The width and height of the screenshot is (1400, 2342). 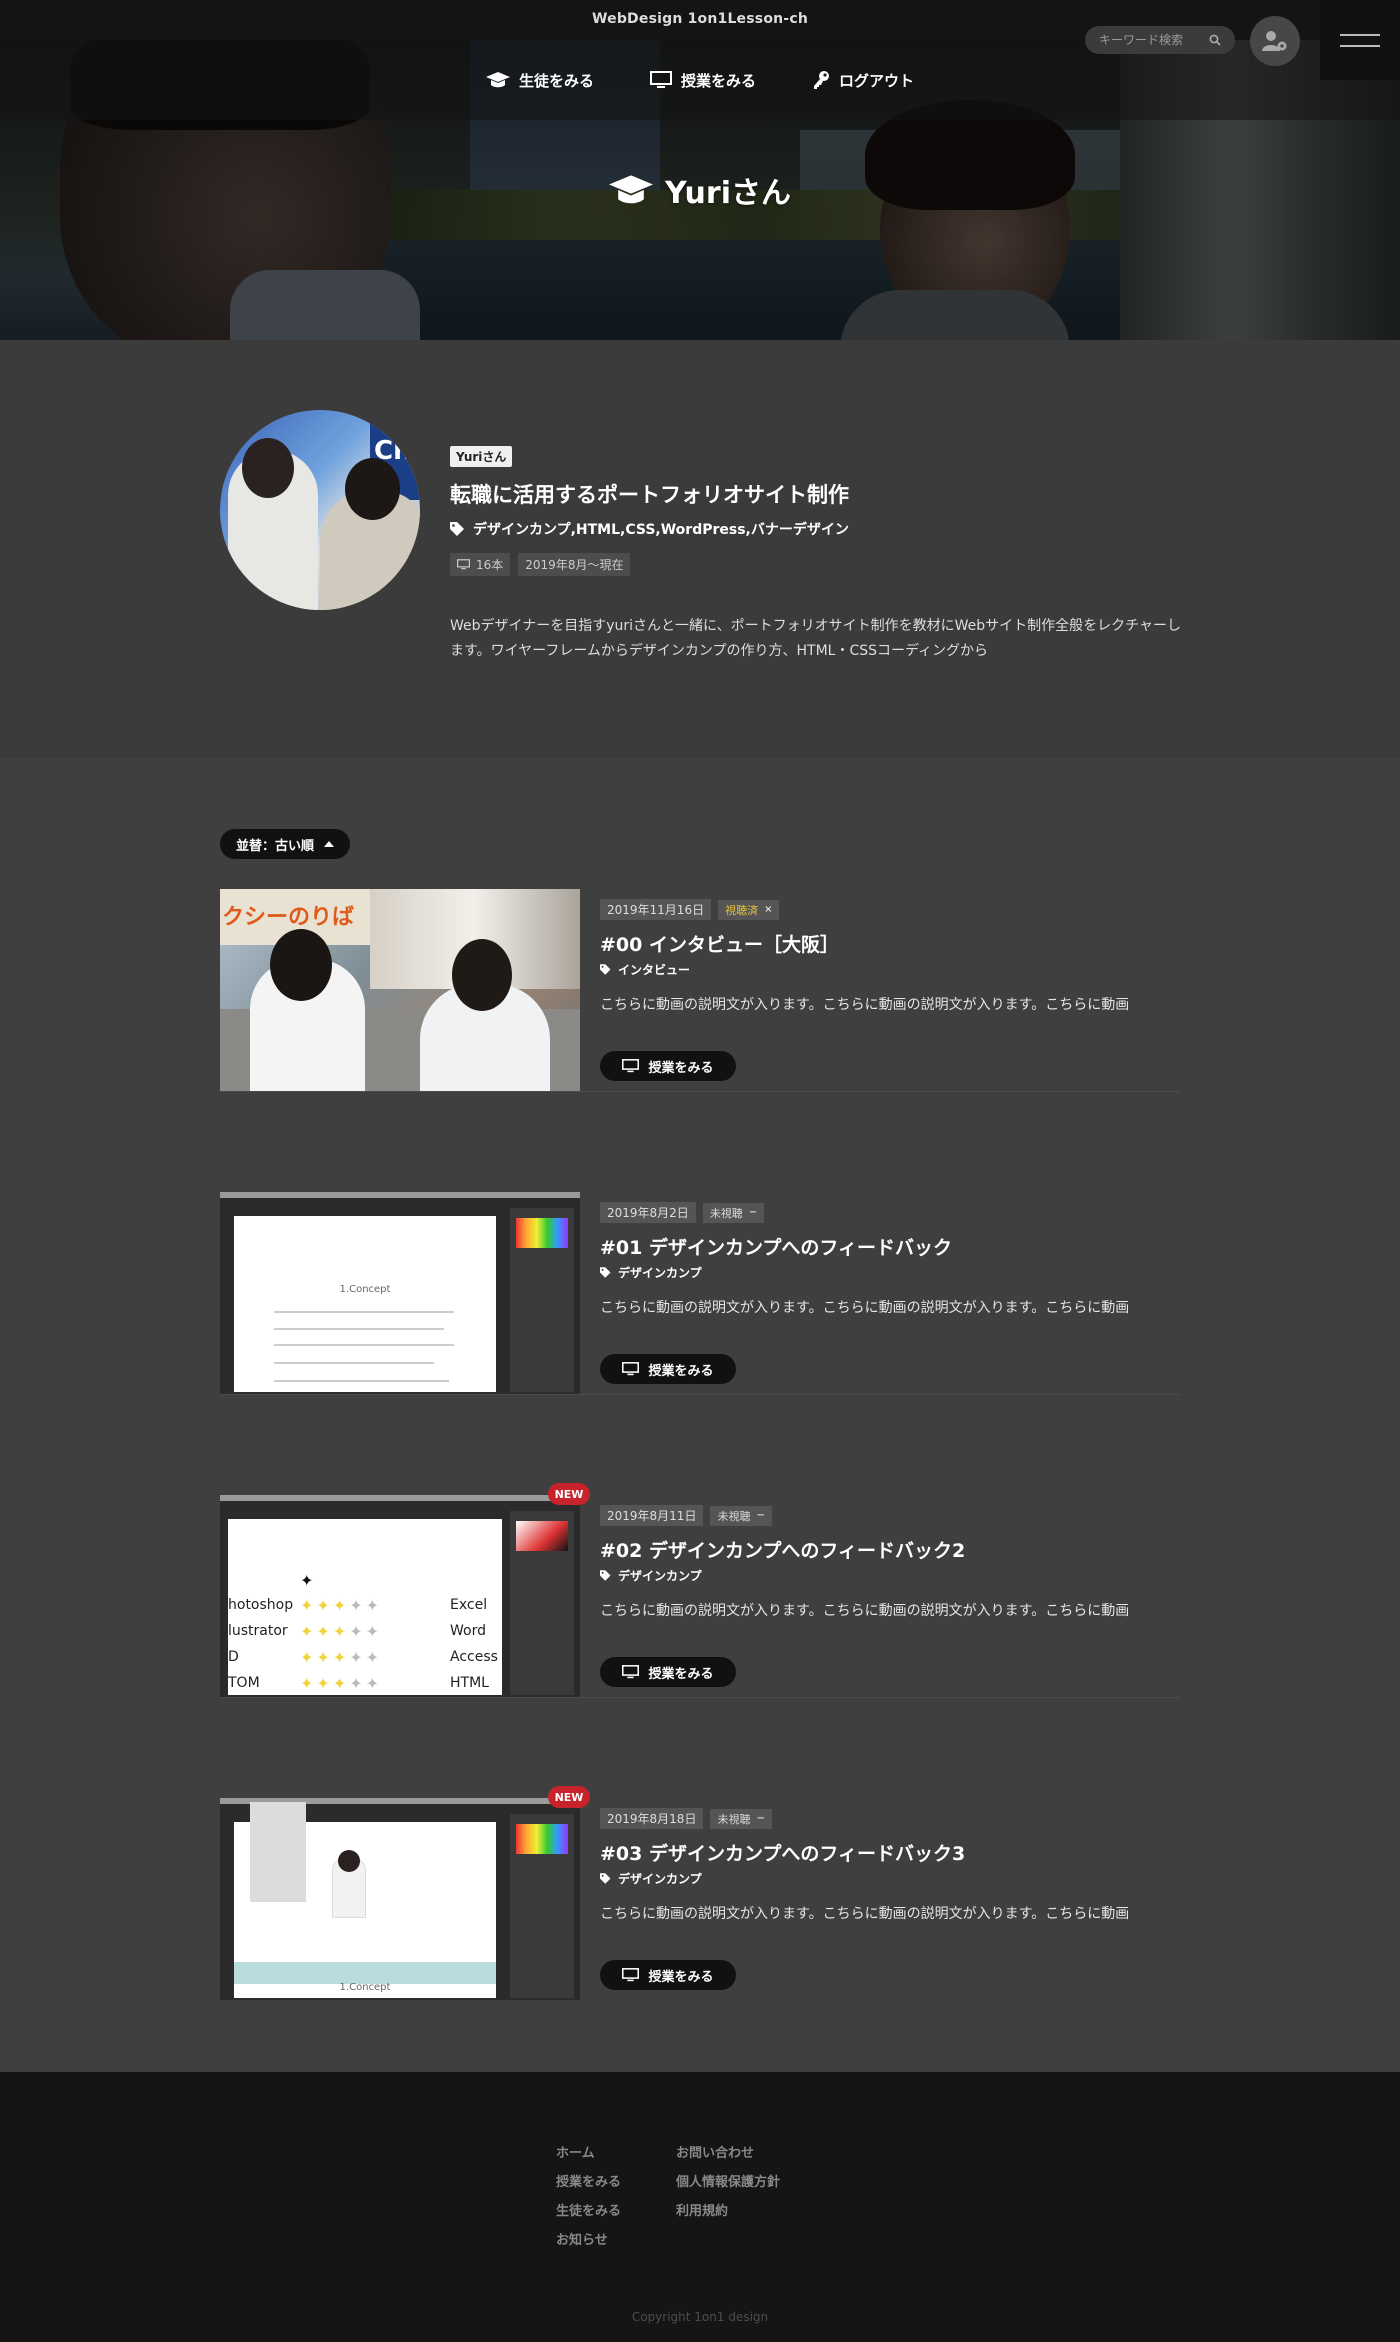 I want to click on status-badge: 視聴済 ×, so click(x=749, y=909).